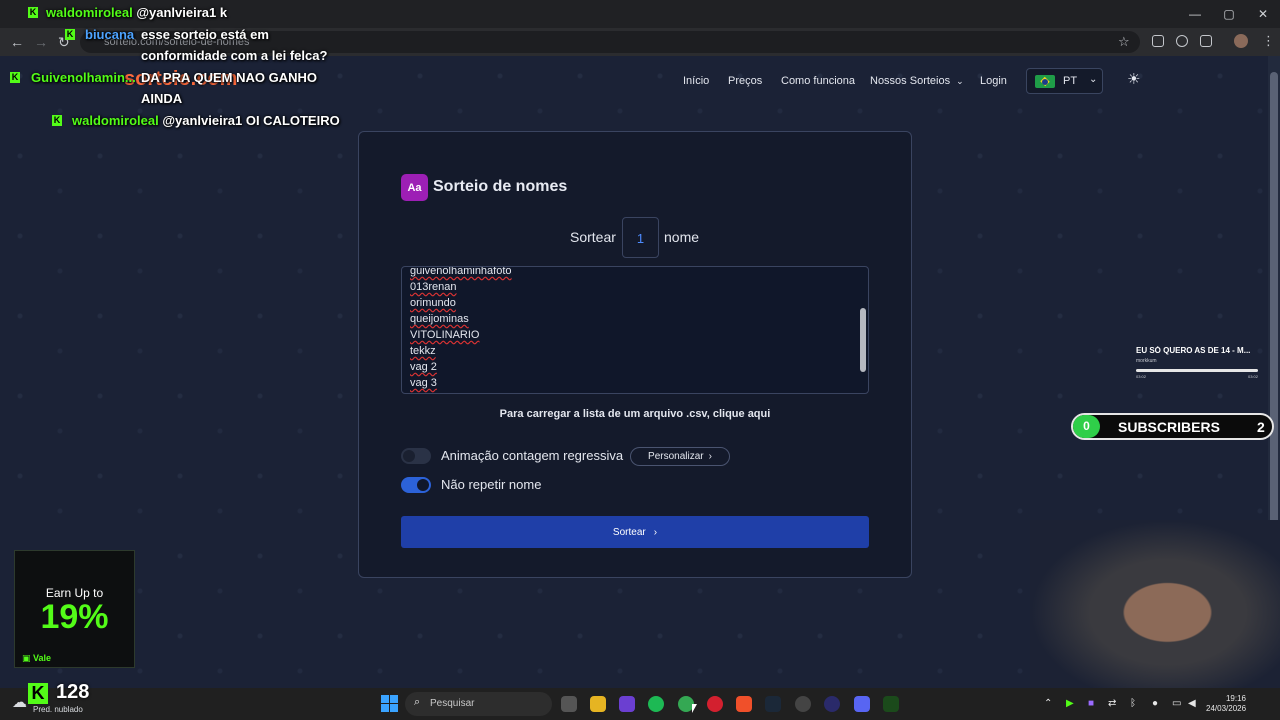 This screenshot has height=720, width=1280. Describe the element at coordinates (1195, 14) in the screenshot. I see `minimize-button: —` at that location.